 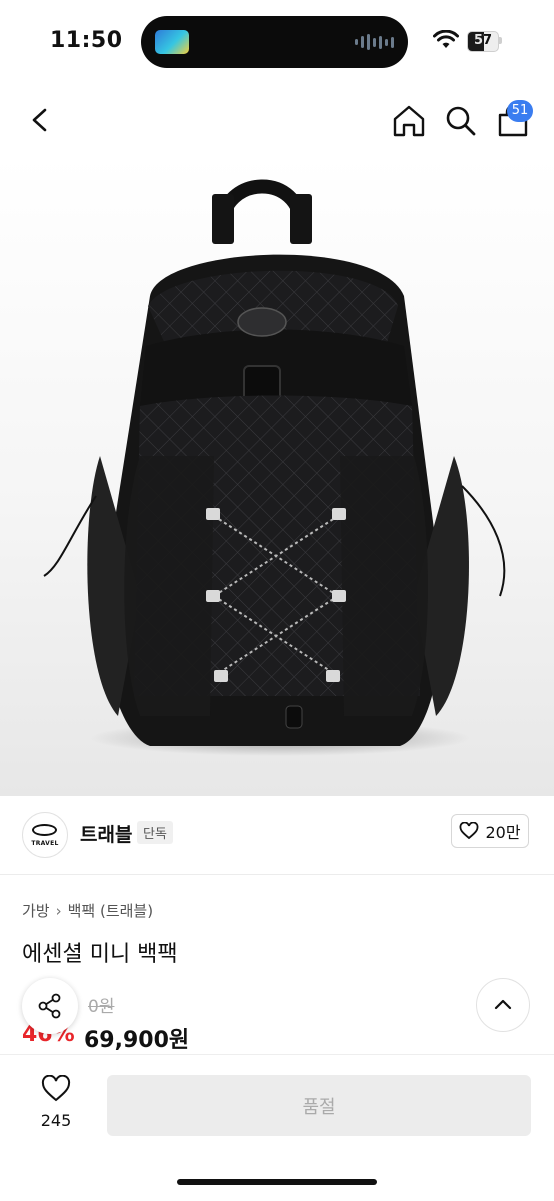 I want to click on brand-logo-text: TRAVEL, so click(x=45, y=843).